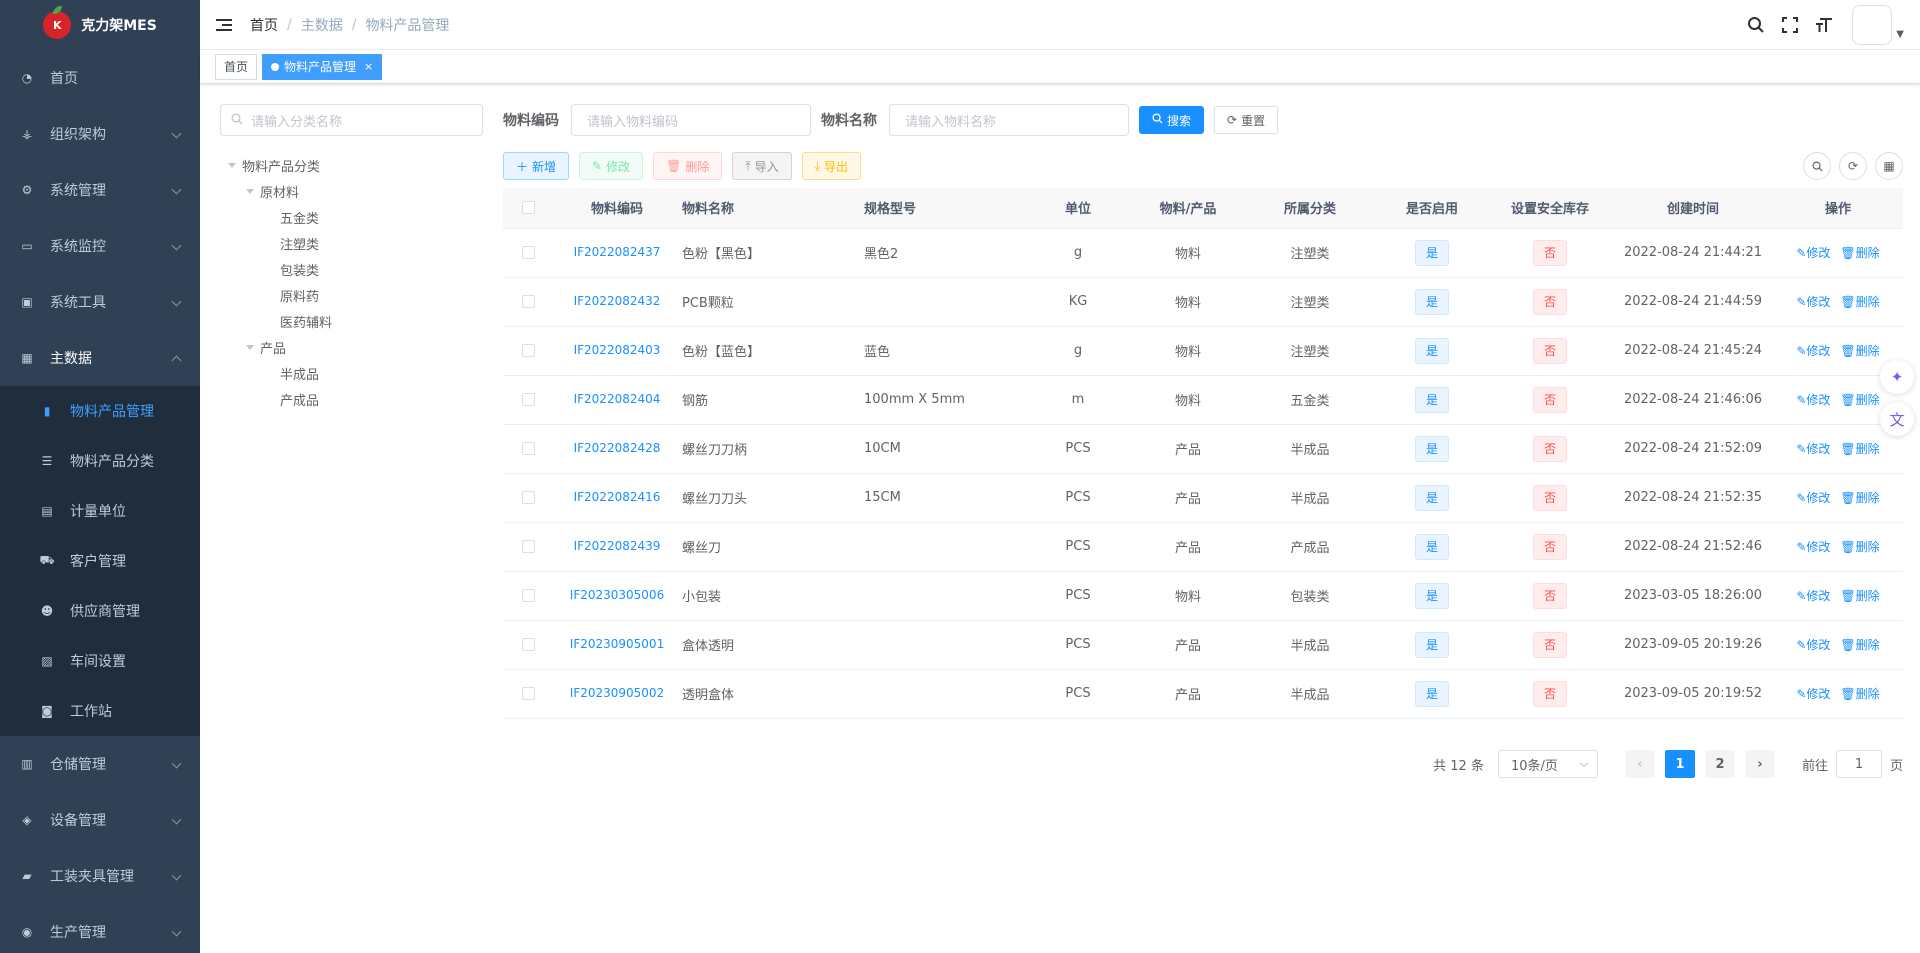 Image resolution: width=1920 pixels, height=953 pixels. Describe the element at coordinates (351, 165) in the screenshot. I see `tree-node-root: 物料产品分类` at that location.